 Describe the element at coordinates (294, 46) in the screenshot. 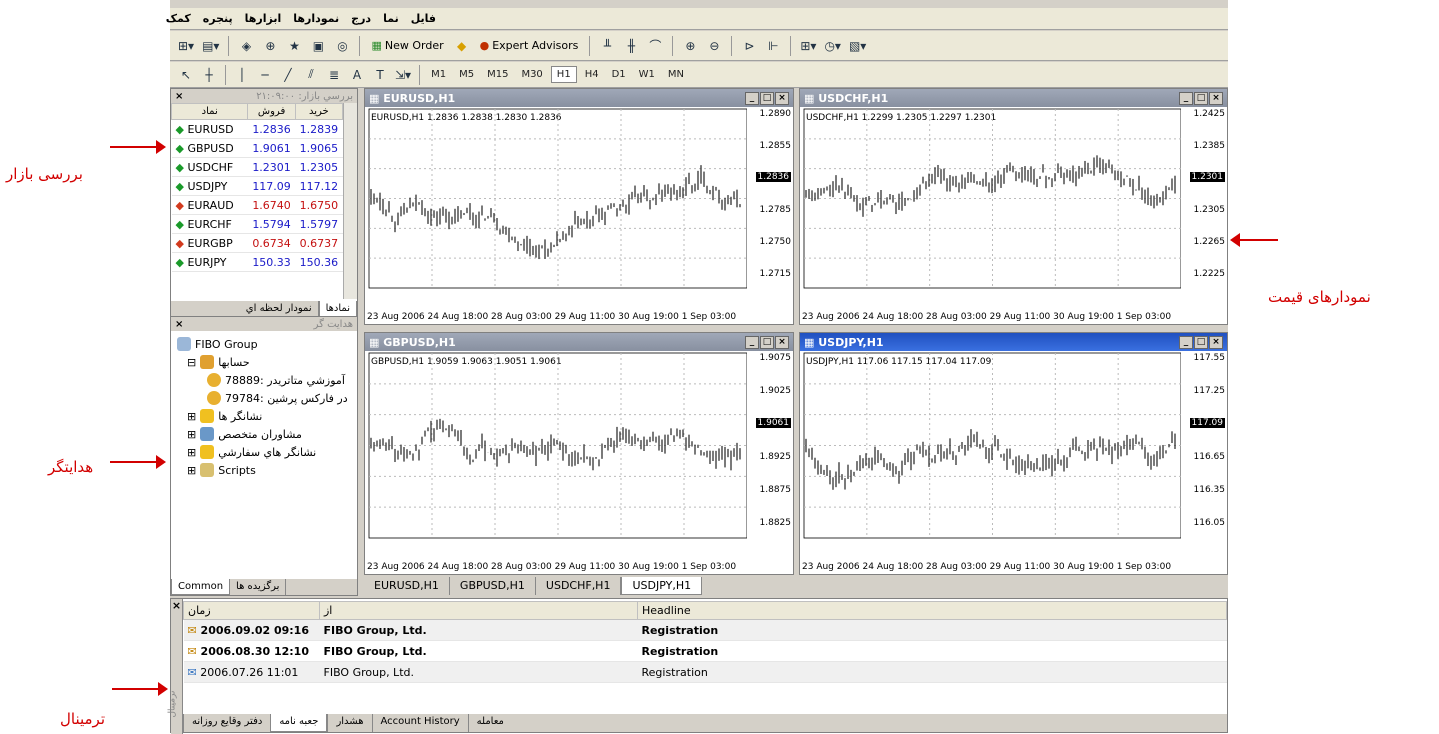

I see `navigator-icon: ★` at that location.